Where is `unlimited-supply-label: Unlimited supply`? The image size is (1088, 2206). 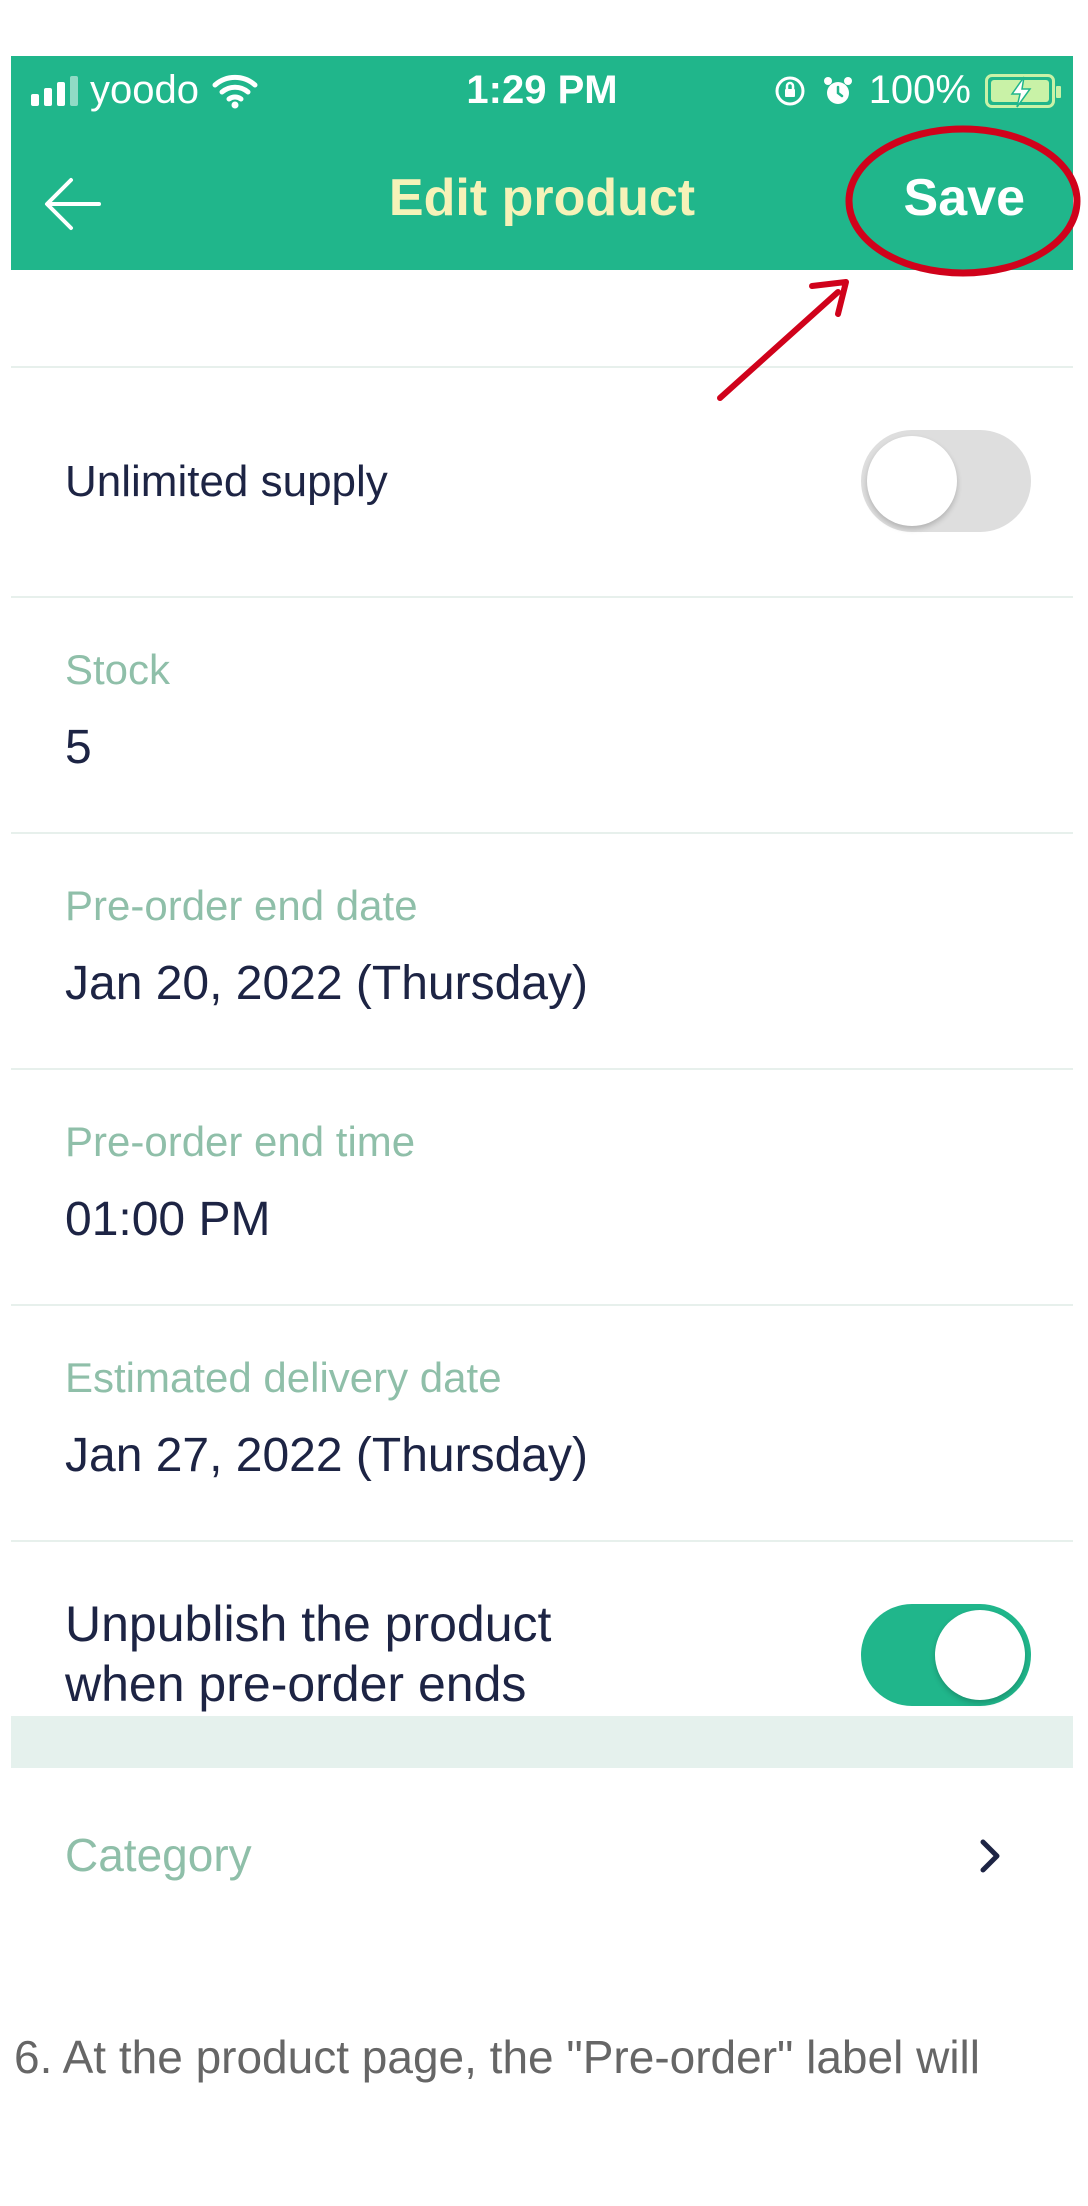
unlimited-supply-label: Unlimited supply is located at coordinates (226, 481).